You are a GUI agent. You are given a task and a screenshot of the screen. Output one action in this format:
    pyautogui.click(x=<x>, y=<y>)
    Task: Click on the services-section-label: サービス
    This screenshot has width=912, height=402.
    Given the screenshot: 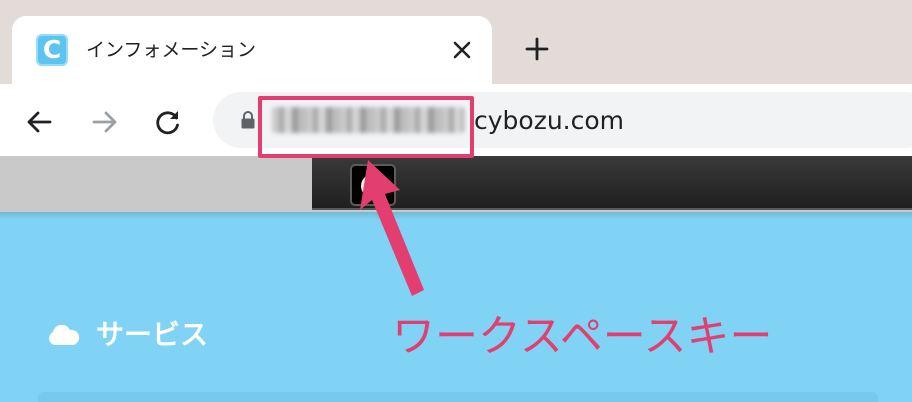 What is the action you would take?
    pyautogui.click(x=152, y=334)
    